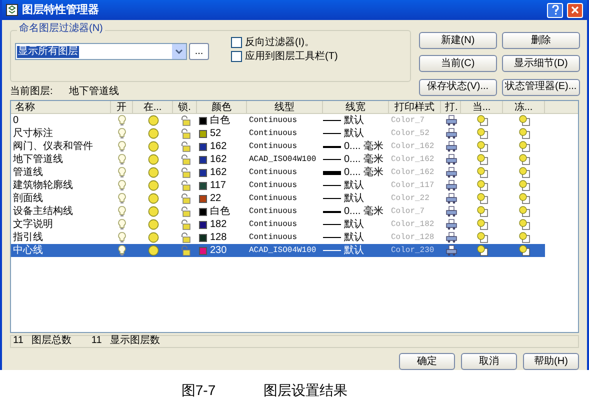 The height and width of the screenshot is (413, 589). Describe the element at coordinates (101, 51) in the screenshot. I see `filter-dropdown: 显示所有图层` at that location.